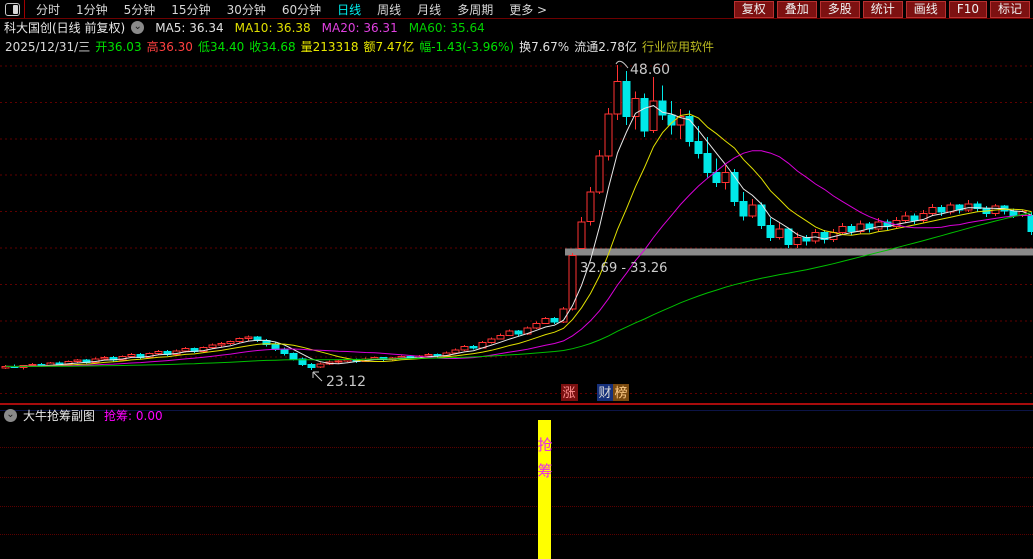 The width and height of the screenshot is (1033, 559). What do you see at coordinates (446, 27) in the screenshot?
I see `ma-legend-item: MA60: 35.64` at bounding box center [446, 27].